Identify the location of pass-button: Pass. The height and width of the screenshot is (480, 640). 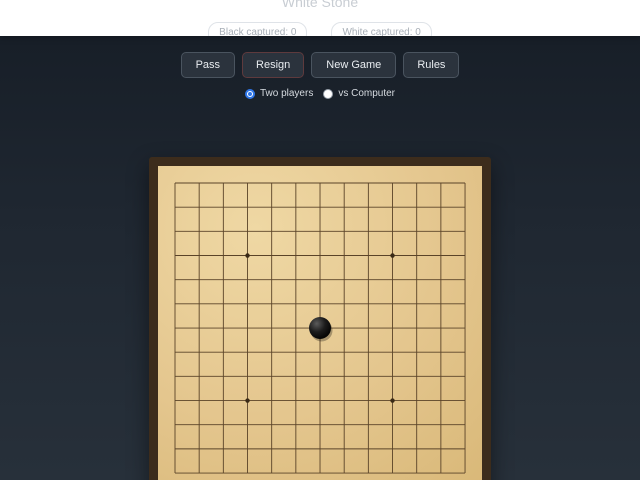
(208, 65).